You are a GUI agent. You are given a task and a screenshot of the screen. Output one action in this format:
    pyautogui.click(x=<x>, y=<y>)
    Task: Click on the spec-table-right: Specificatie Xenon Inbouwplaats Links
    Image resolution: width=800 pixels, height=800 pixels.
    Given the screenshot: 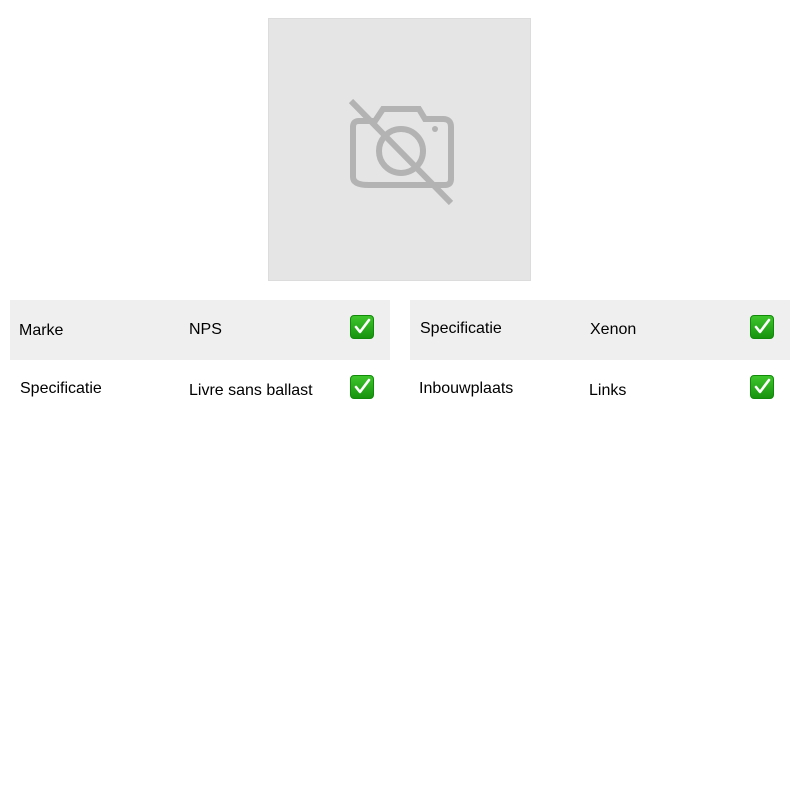 What is the action you would take?
    pyautogui.click(x=600, y=360)
    